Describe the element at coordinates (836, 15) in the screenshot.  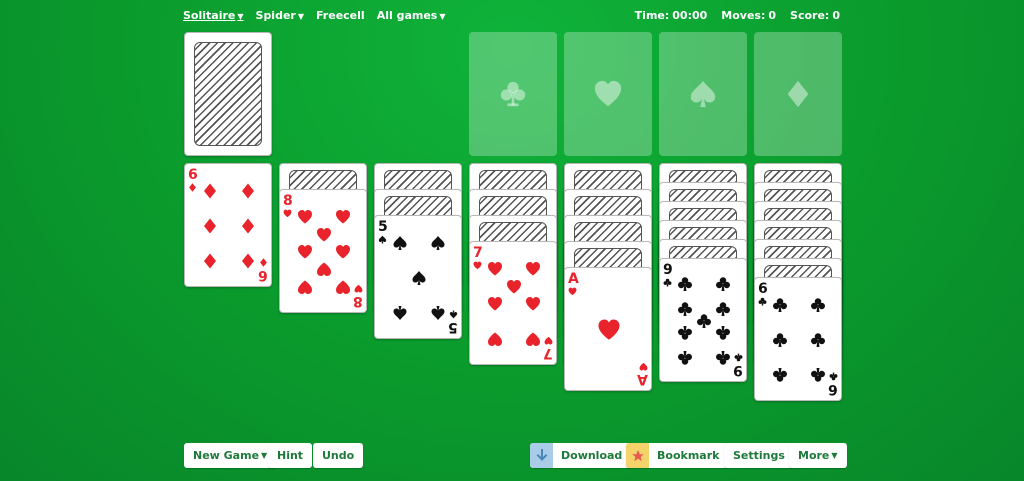
I see `score-value: 0` at that location.